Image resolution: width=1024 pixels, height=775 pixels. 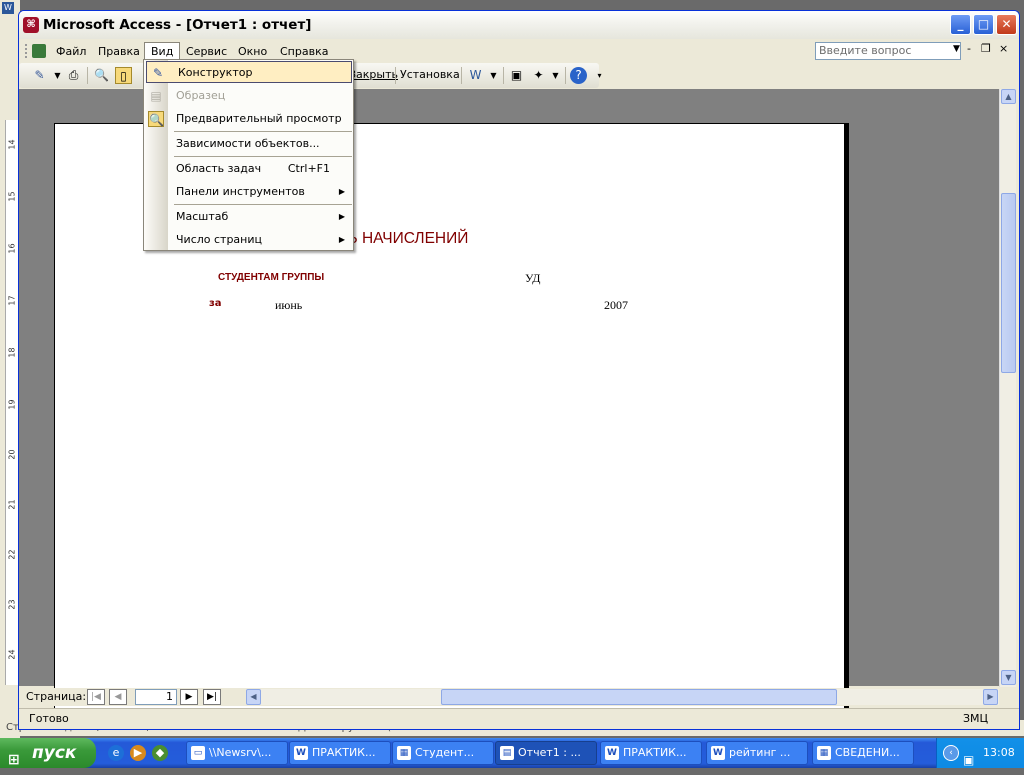 I want to click on menu-item-toolbars: Панели инструментов ▶, so click(x=248, y=192).